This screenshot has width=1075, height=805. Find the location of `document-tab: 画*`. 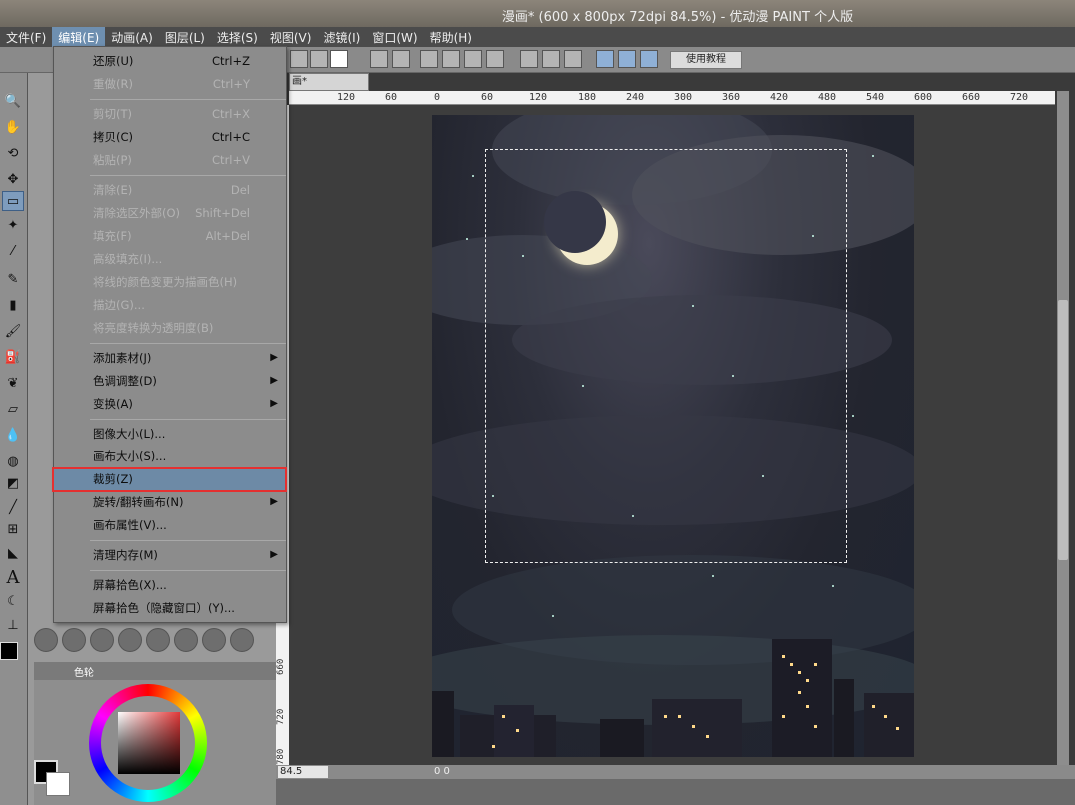

document-tab: 画* is located at coordinates (329, 82).